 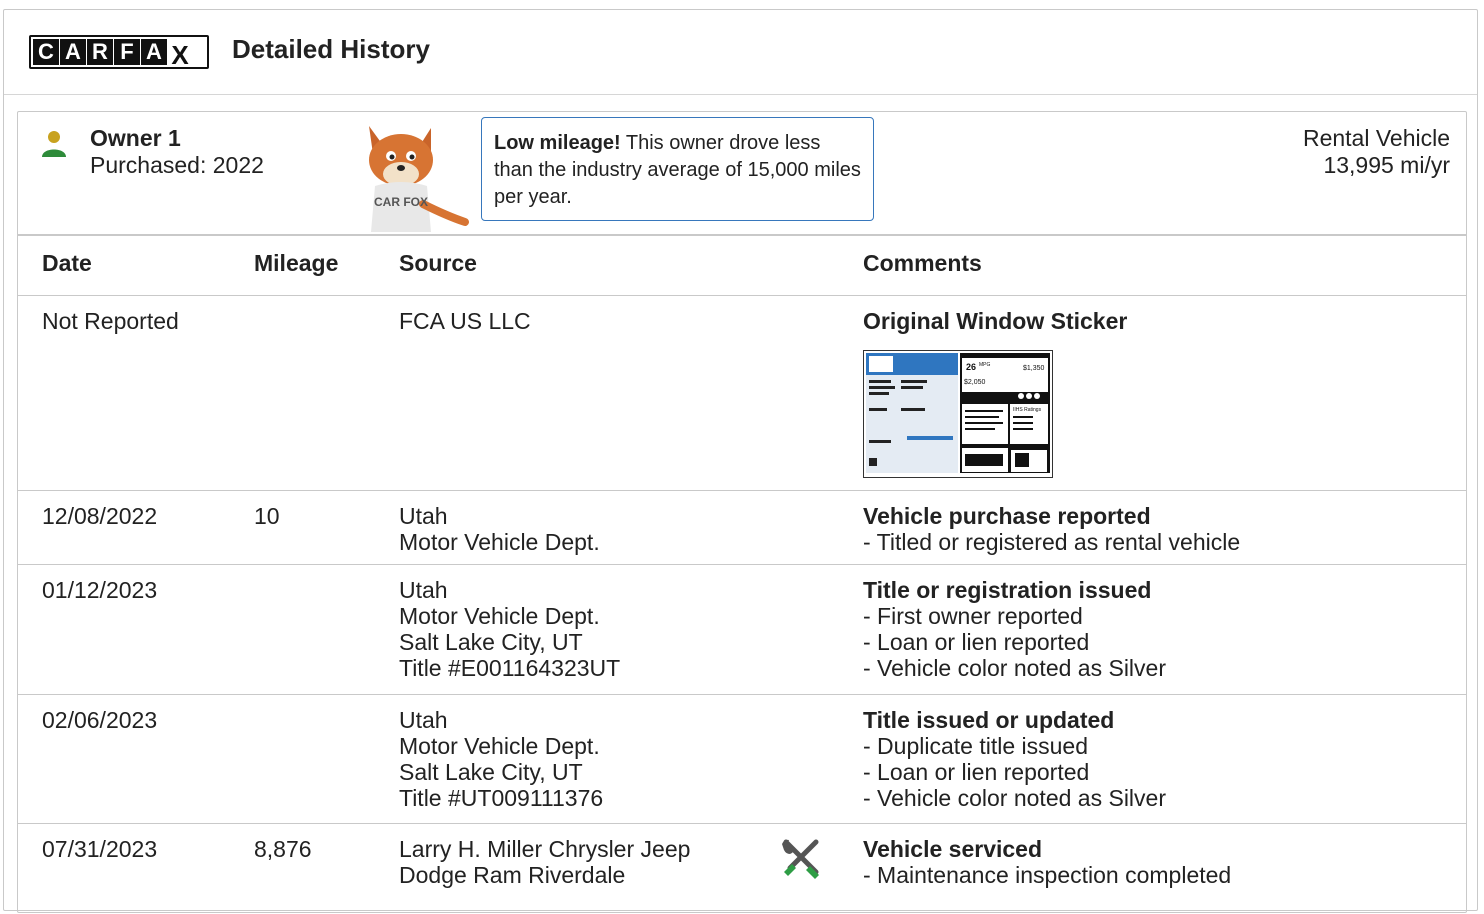 I want to click on comment-title: Title or registration issued, so click(x=1007, y=590).